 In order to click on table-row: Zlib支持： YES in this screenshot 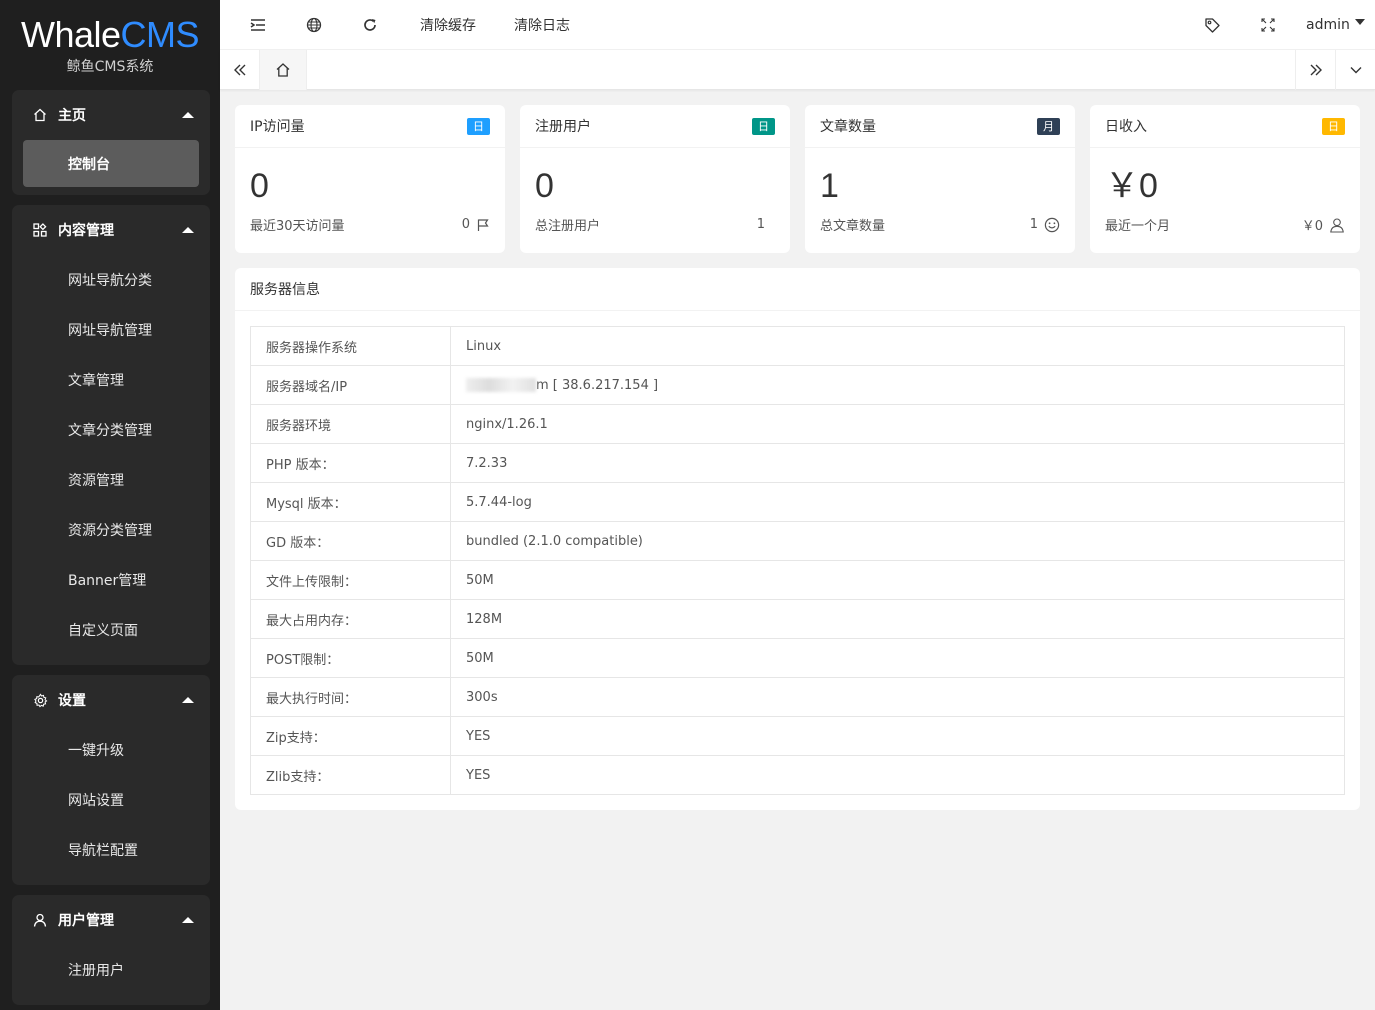, I will do `click(797, 775)`.